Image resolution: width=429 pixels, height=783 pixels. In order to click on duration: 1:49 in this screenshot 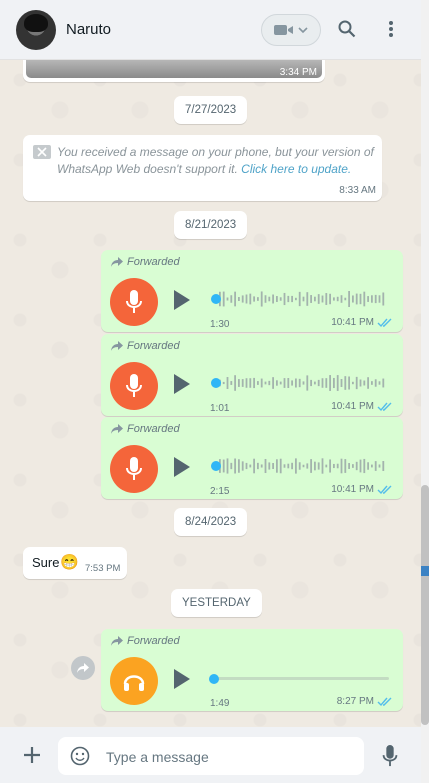, I will do `click(220, 703)`.